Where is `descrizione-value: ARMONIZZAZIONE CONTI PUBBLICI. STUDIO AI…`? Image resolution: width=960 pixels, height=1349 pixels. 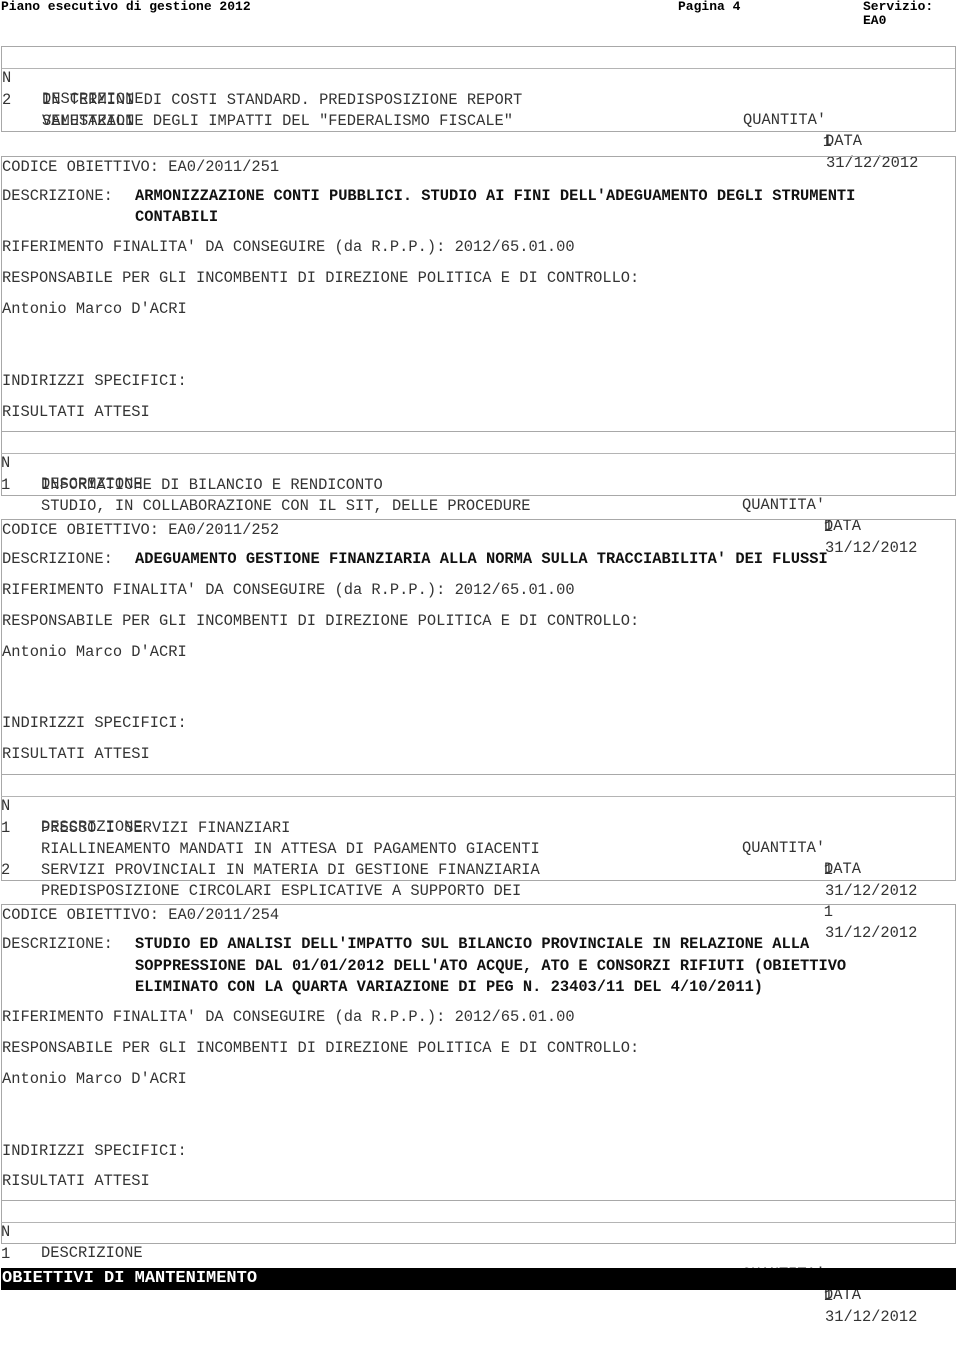
descrizione-value: ARMONIZZAZIONE CONTI PUBBLICI. STUDIO AI… is located at coordinates (495, 196).